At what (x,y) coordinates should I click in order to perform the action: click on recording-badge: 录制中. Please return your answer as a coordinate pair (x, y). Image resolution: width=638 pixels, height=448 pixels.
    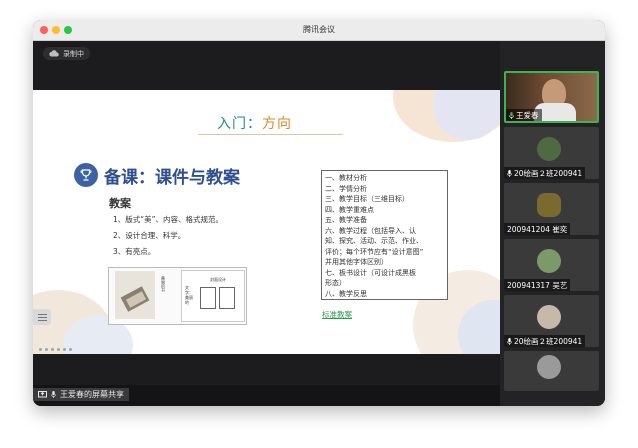
    Looking at the image, I should click on (66, 53).